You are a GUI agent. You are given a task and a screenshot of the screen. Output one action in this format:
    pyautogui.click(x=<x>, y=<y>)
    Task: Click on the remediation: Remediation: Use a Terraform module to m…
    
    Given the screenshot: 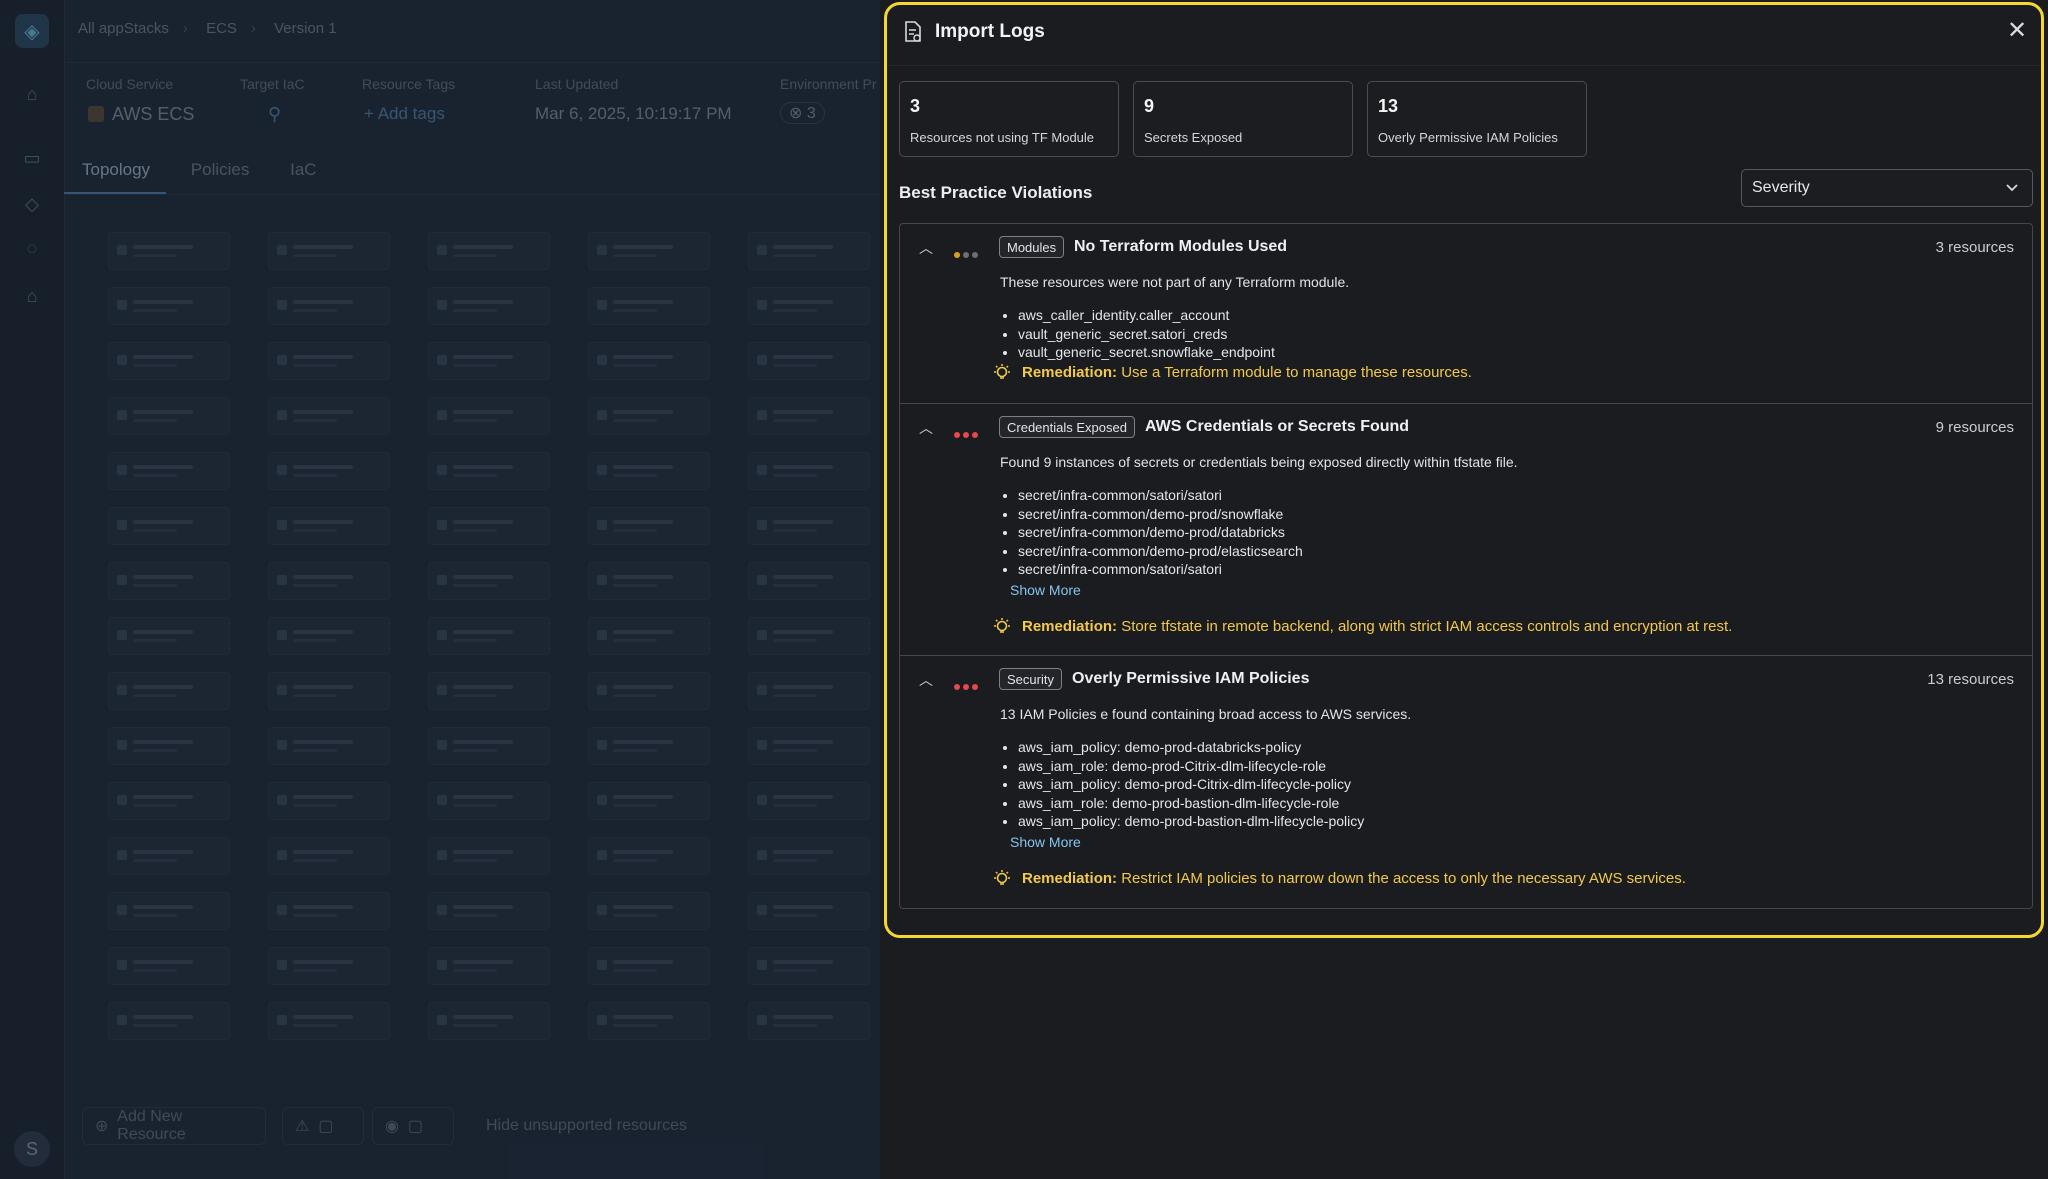 What is the action you would take?
    pyautogui.click(x=1247, y=372)
    